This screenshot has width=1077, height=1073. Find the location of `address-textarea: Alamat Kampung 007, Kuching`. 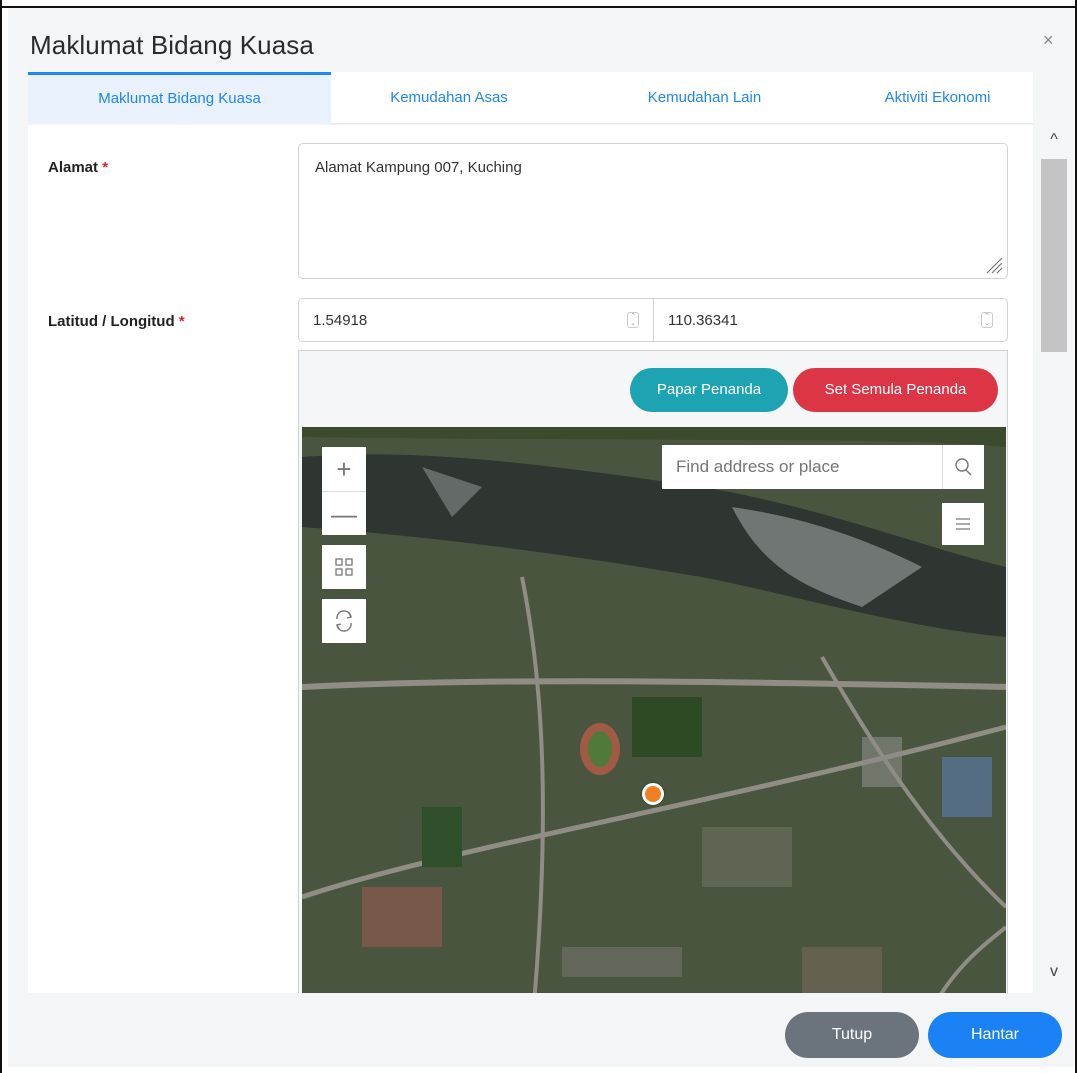

address-textarea: Alamat Kampung 007, Kuching is located at coordinates (653, 211).